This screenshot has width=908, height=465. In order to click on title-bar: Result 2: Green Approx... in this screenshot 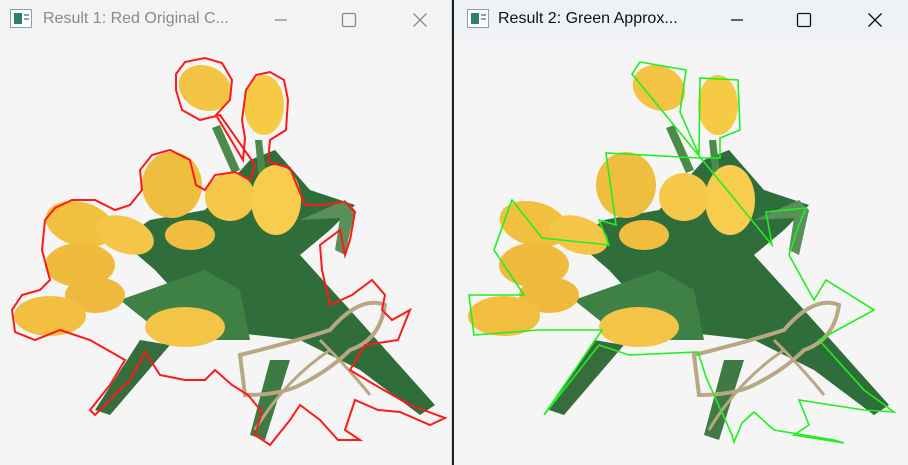, I will do `click(681, 20)`.